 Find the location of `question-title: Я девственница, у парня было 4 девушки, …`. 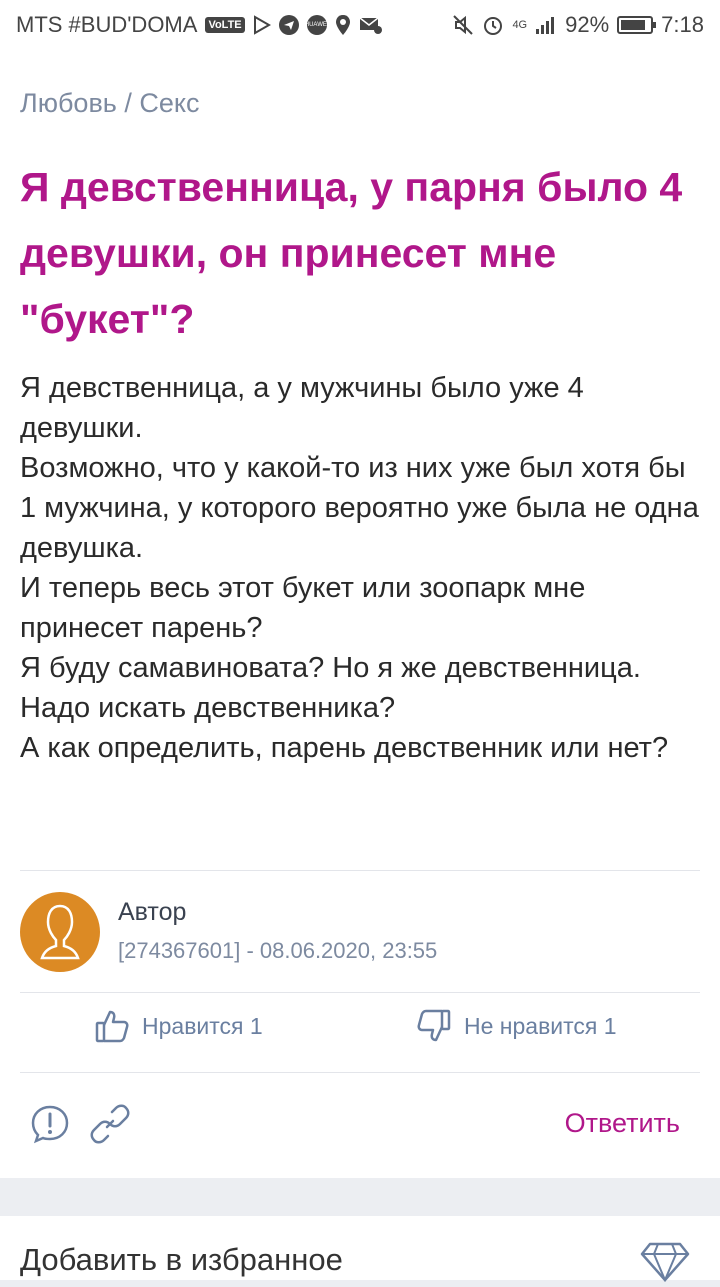

question-title: Я девственница, у парня было 4 девушки, … is located at coordinates (351, 253).